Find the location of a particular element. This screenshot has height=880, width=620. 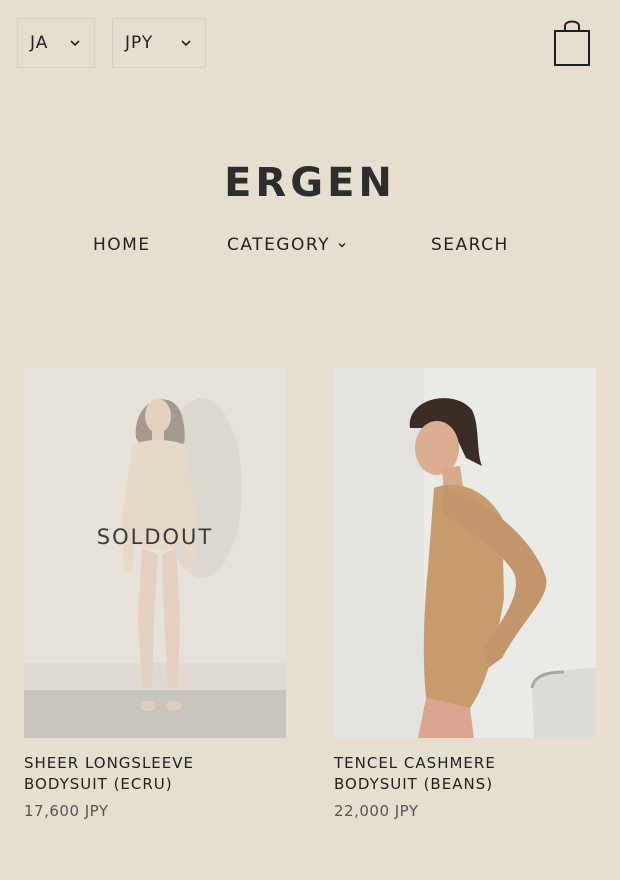

product-title-line: SHEER LONGSLEEVE is located at coordinates (109, 763).